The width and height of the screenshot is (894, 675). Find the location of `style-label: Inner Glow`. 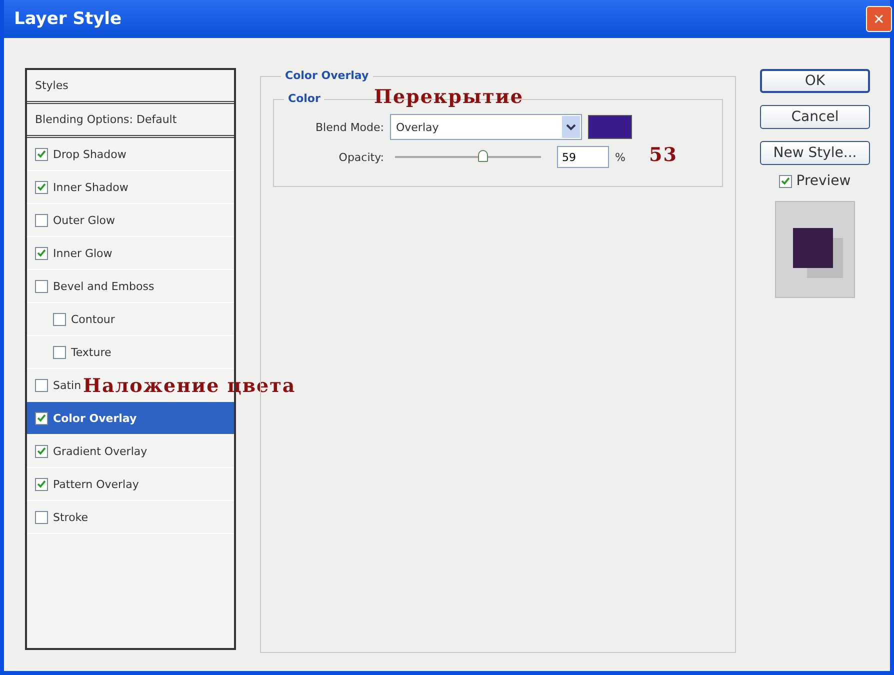

style-label: Inner Glow is located at coordinates (82, 253).